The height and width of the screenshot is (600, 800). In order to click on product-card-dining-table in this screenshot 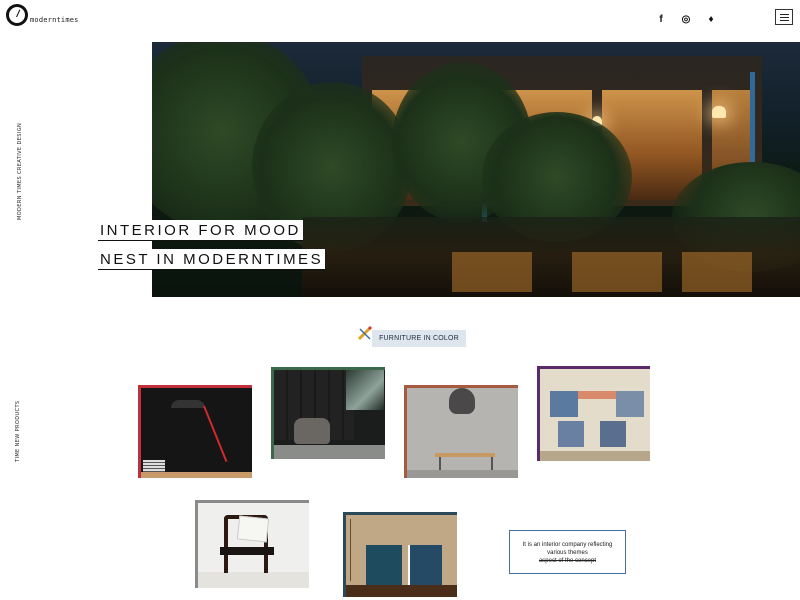, I will do `click(461, 431)`.